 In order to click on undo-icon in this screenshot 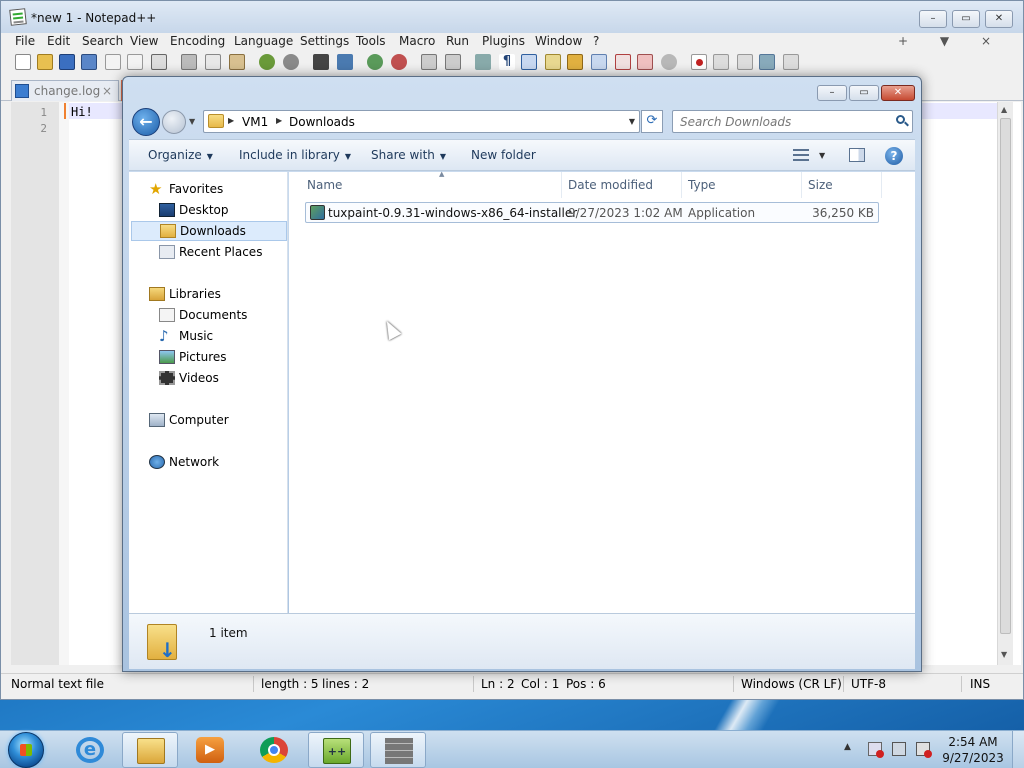, I will do `click(267, 62)`.